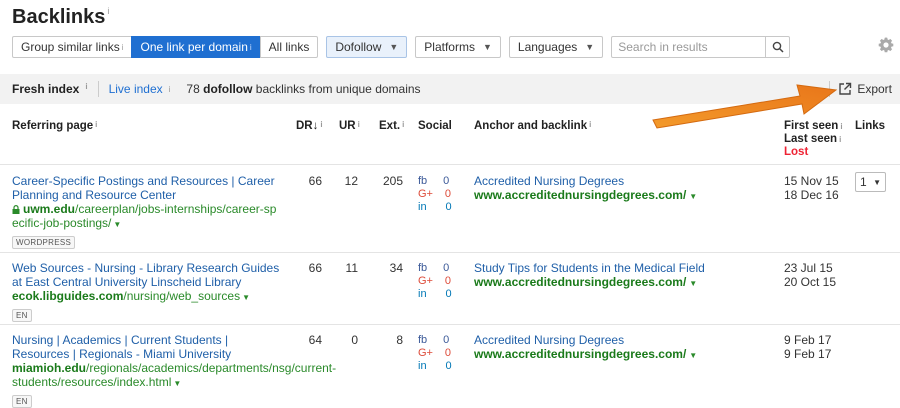 Image resolution: width=900 pixels, height=408 pixels. Describe the element at coordinates (367, 47) in the screenshot. I see `dofollow-dropdown: Dofollow ▼` at that location.